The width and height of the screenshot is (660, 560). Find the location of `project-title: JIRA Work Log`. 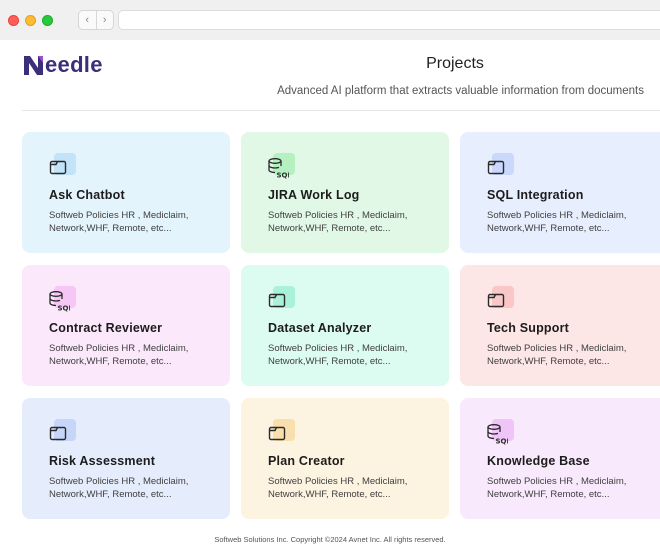

project-title: JIRA Work Log is located at coordinates (314, 195).